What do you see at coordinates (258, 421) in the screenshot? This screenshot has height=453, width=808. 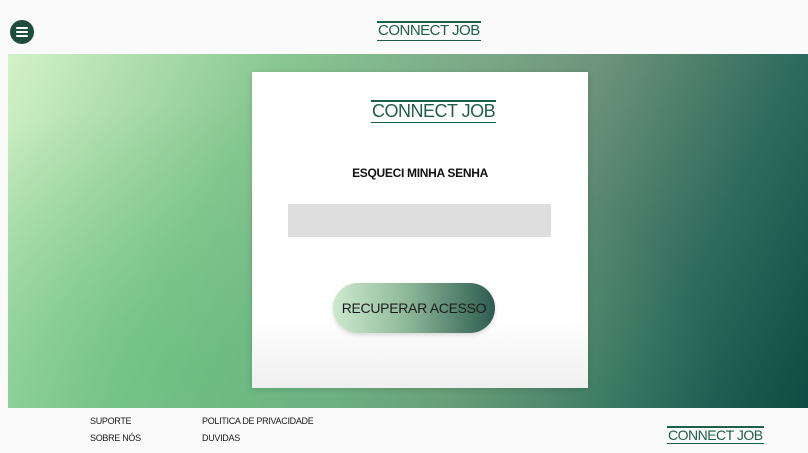 I see `footer-link-privacy: POLITICA DE PRIVACIDADE` at bounding box center [258, 421].